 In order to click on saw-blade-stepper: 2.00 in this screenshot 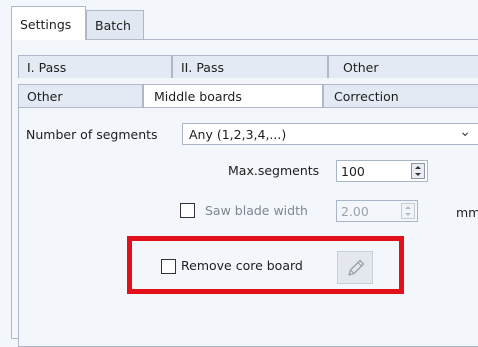, I will do `click(377, 211)`.